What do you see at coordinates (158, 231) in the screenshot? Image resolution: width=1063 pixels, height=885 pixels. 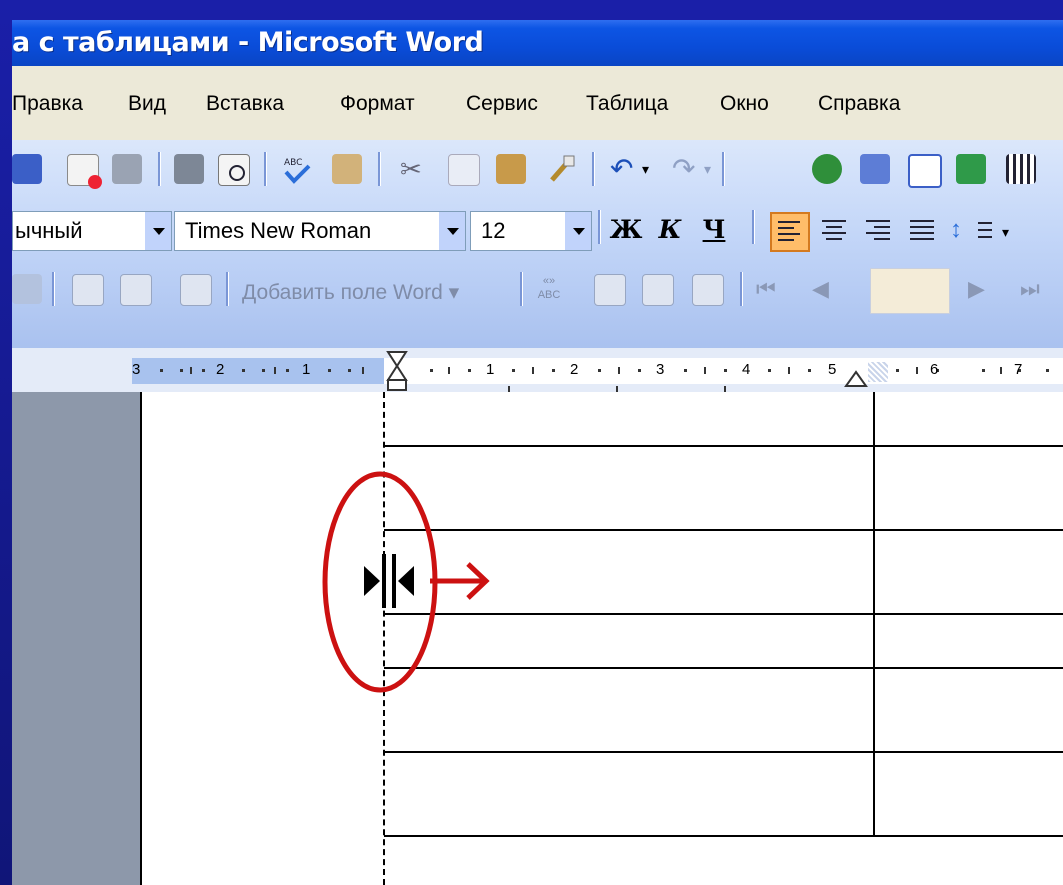 I see `style-dropdown-icon` at bounding box center [158, 231].